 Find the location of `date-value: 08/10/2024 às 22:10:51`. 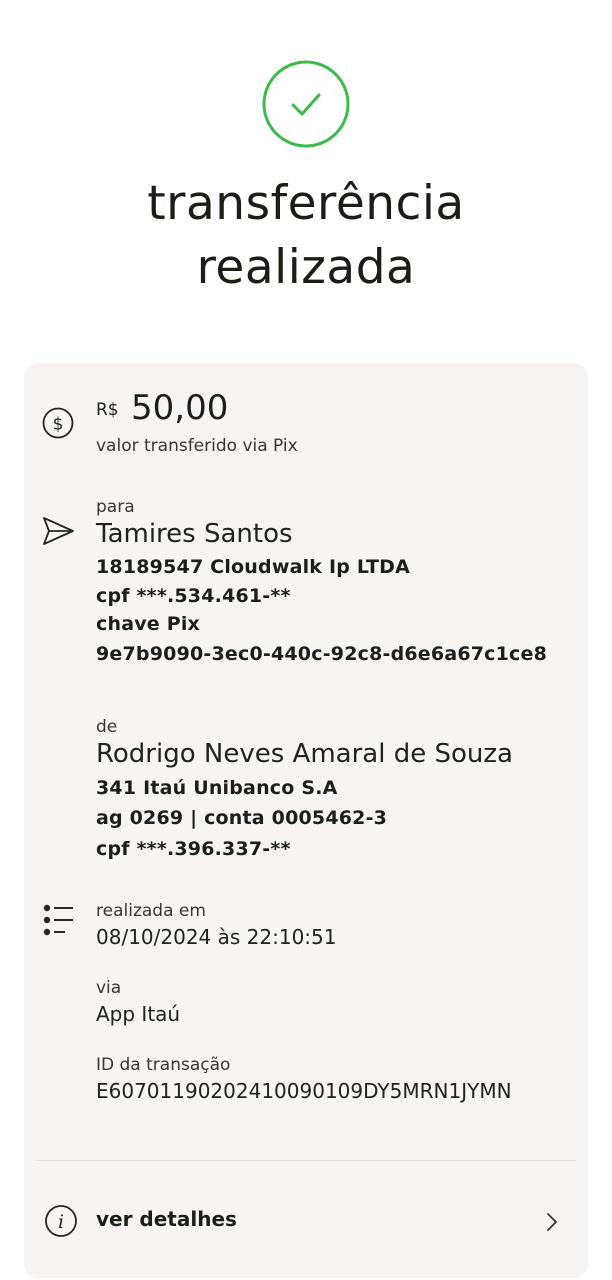

date-value: 08/10/2024 às 22:10:51 is located at coordinates (216, 937).